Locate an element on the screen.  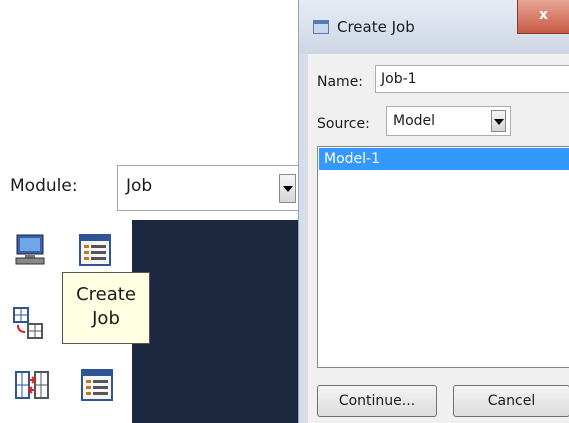
job-name-field: Job-1 is located at coordinates (472, 79).